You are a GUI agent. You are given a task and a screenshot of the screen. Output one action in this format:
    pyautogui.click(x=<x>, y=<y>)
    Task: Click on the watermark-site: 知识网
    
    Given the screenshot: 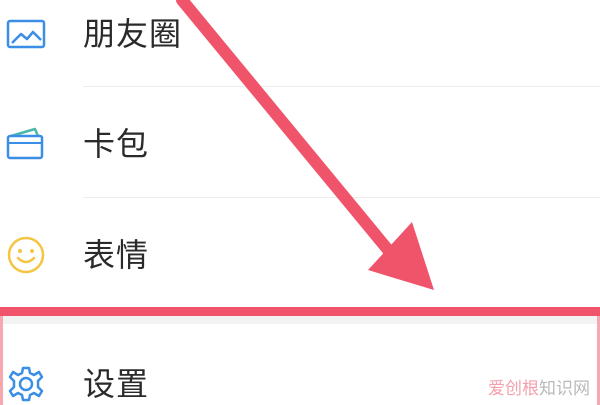 What is the action you would take?
    pyautogui.click(x=564, y=389)
    